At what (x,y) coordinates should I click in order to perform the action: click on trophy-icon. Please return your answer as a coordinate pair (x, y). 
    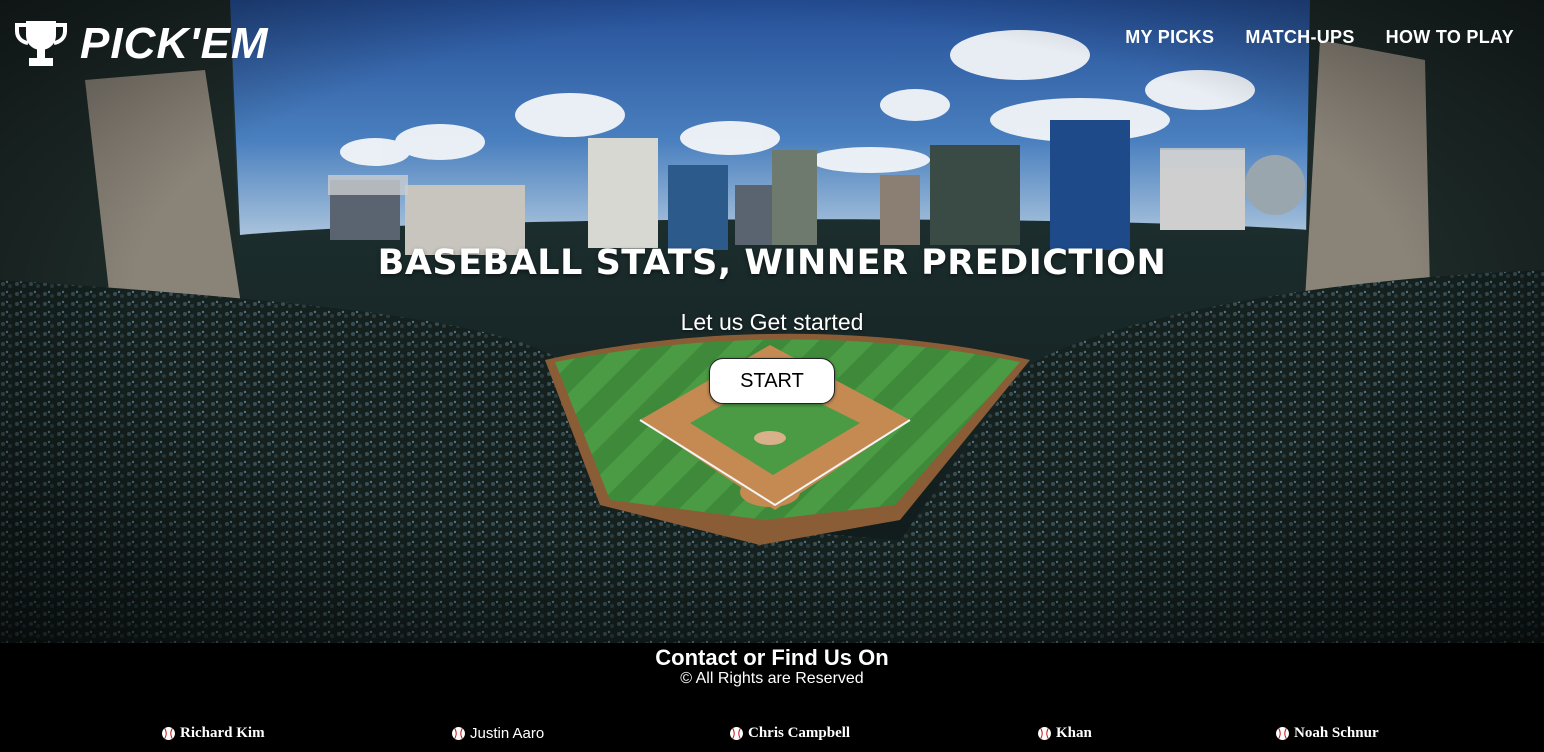
    Looking at the image, I should click on (41, 43).